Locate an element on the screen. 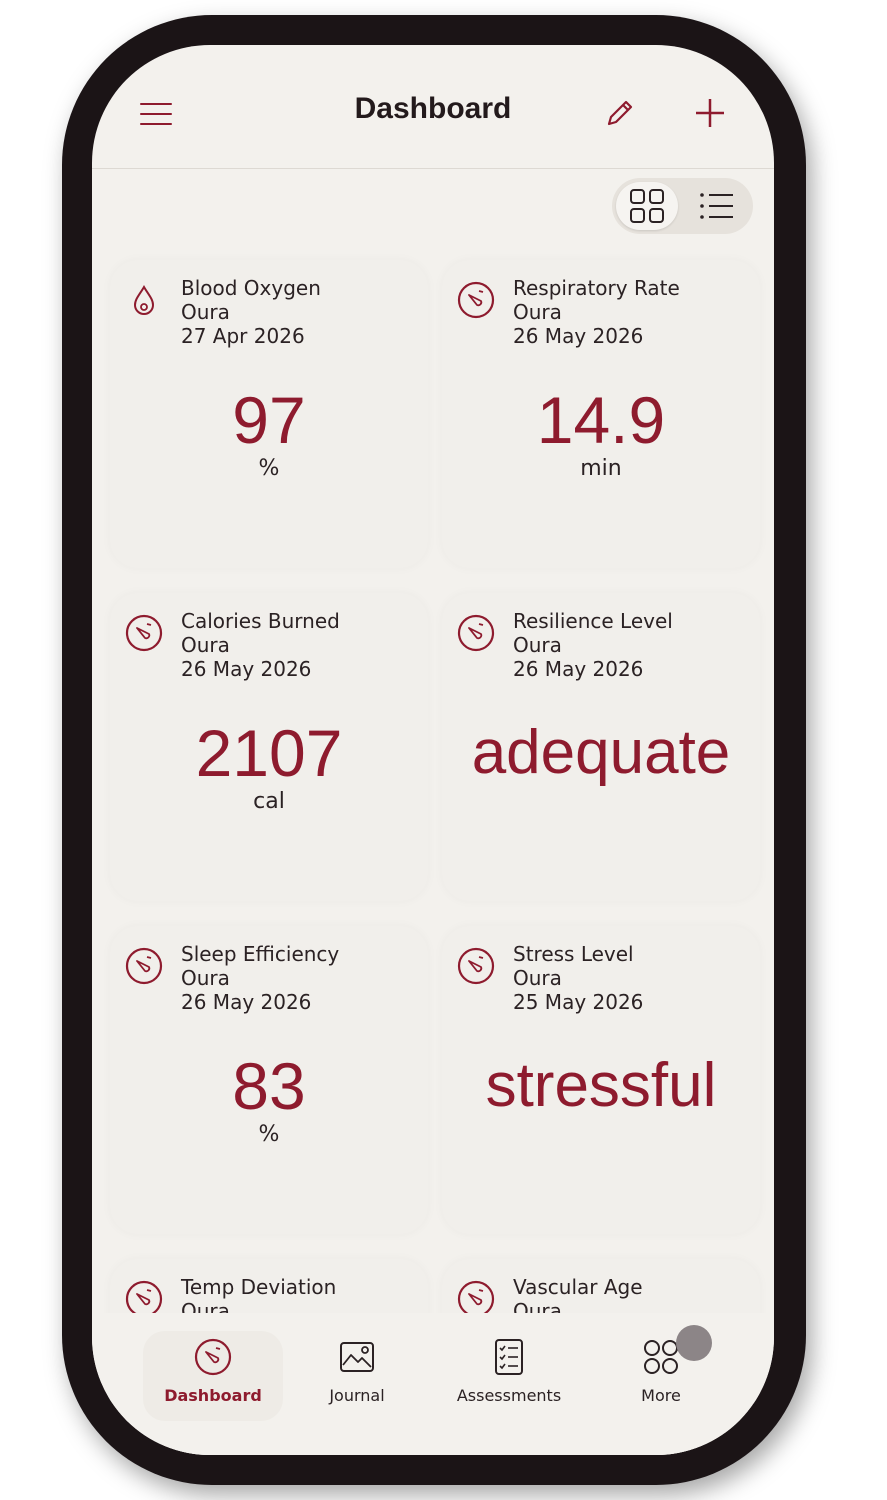  metric-date: 25 May 2026 is located at coordinates (578, 1002).